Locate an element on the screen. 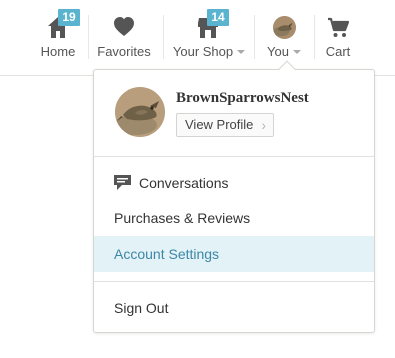  menu-item-label: Purchases & Reviews is located at coordinates (182, 218).